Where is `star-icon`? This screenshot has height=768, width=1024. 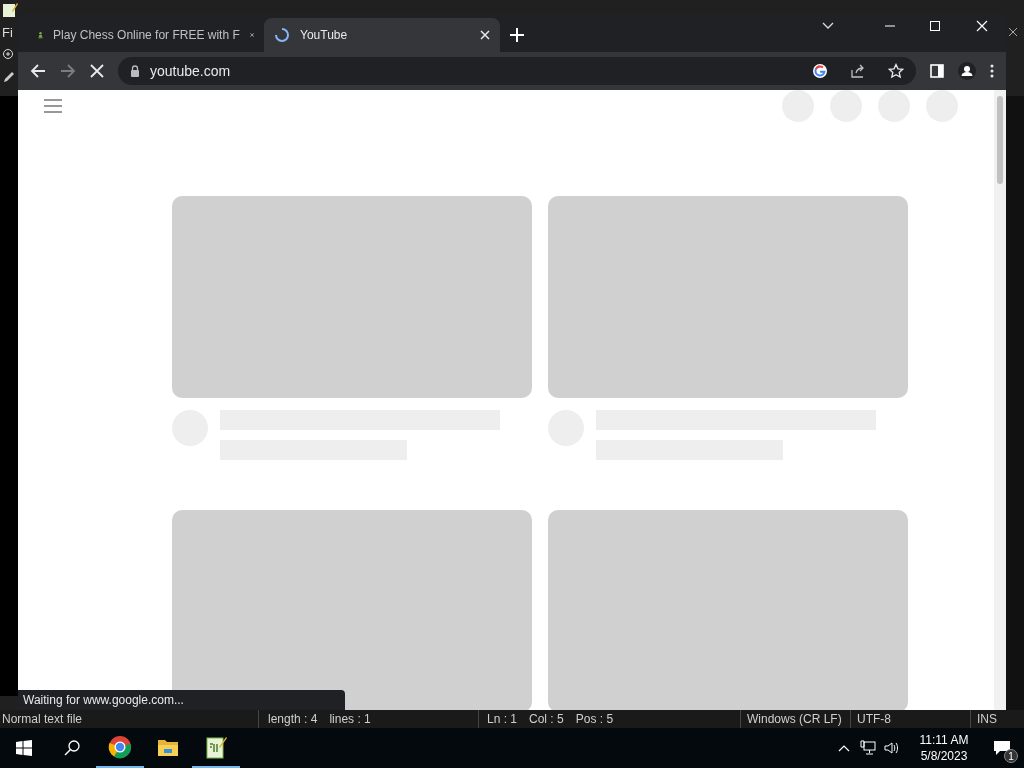 star-icon is located at coordinates (896, 71).